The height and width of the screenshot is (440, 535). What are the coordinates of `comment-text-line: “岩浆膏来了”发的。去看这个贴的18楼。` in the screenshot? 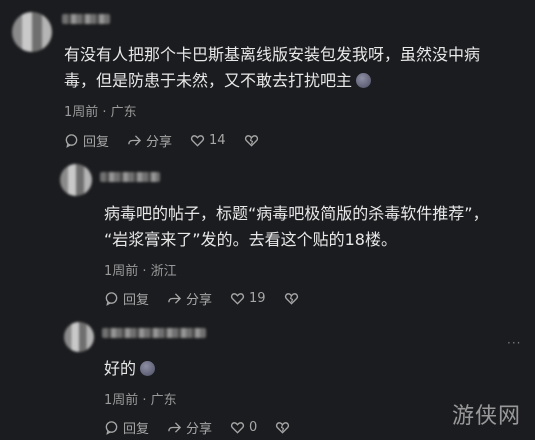 It's located at (250, 239).